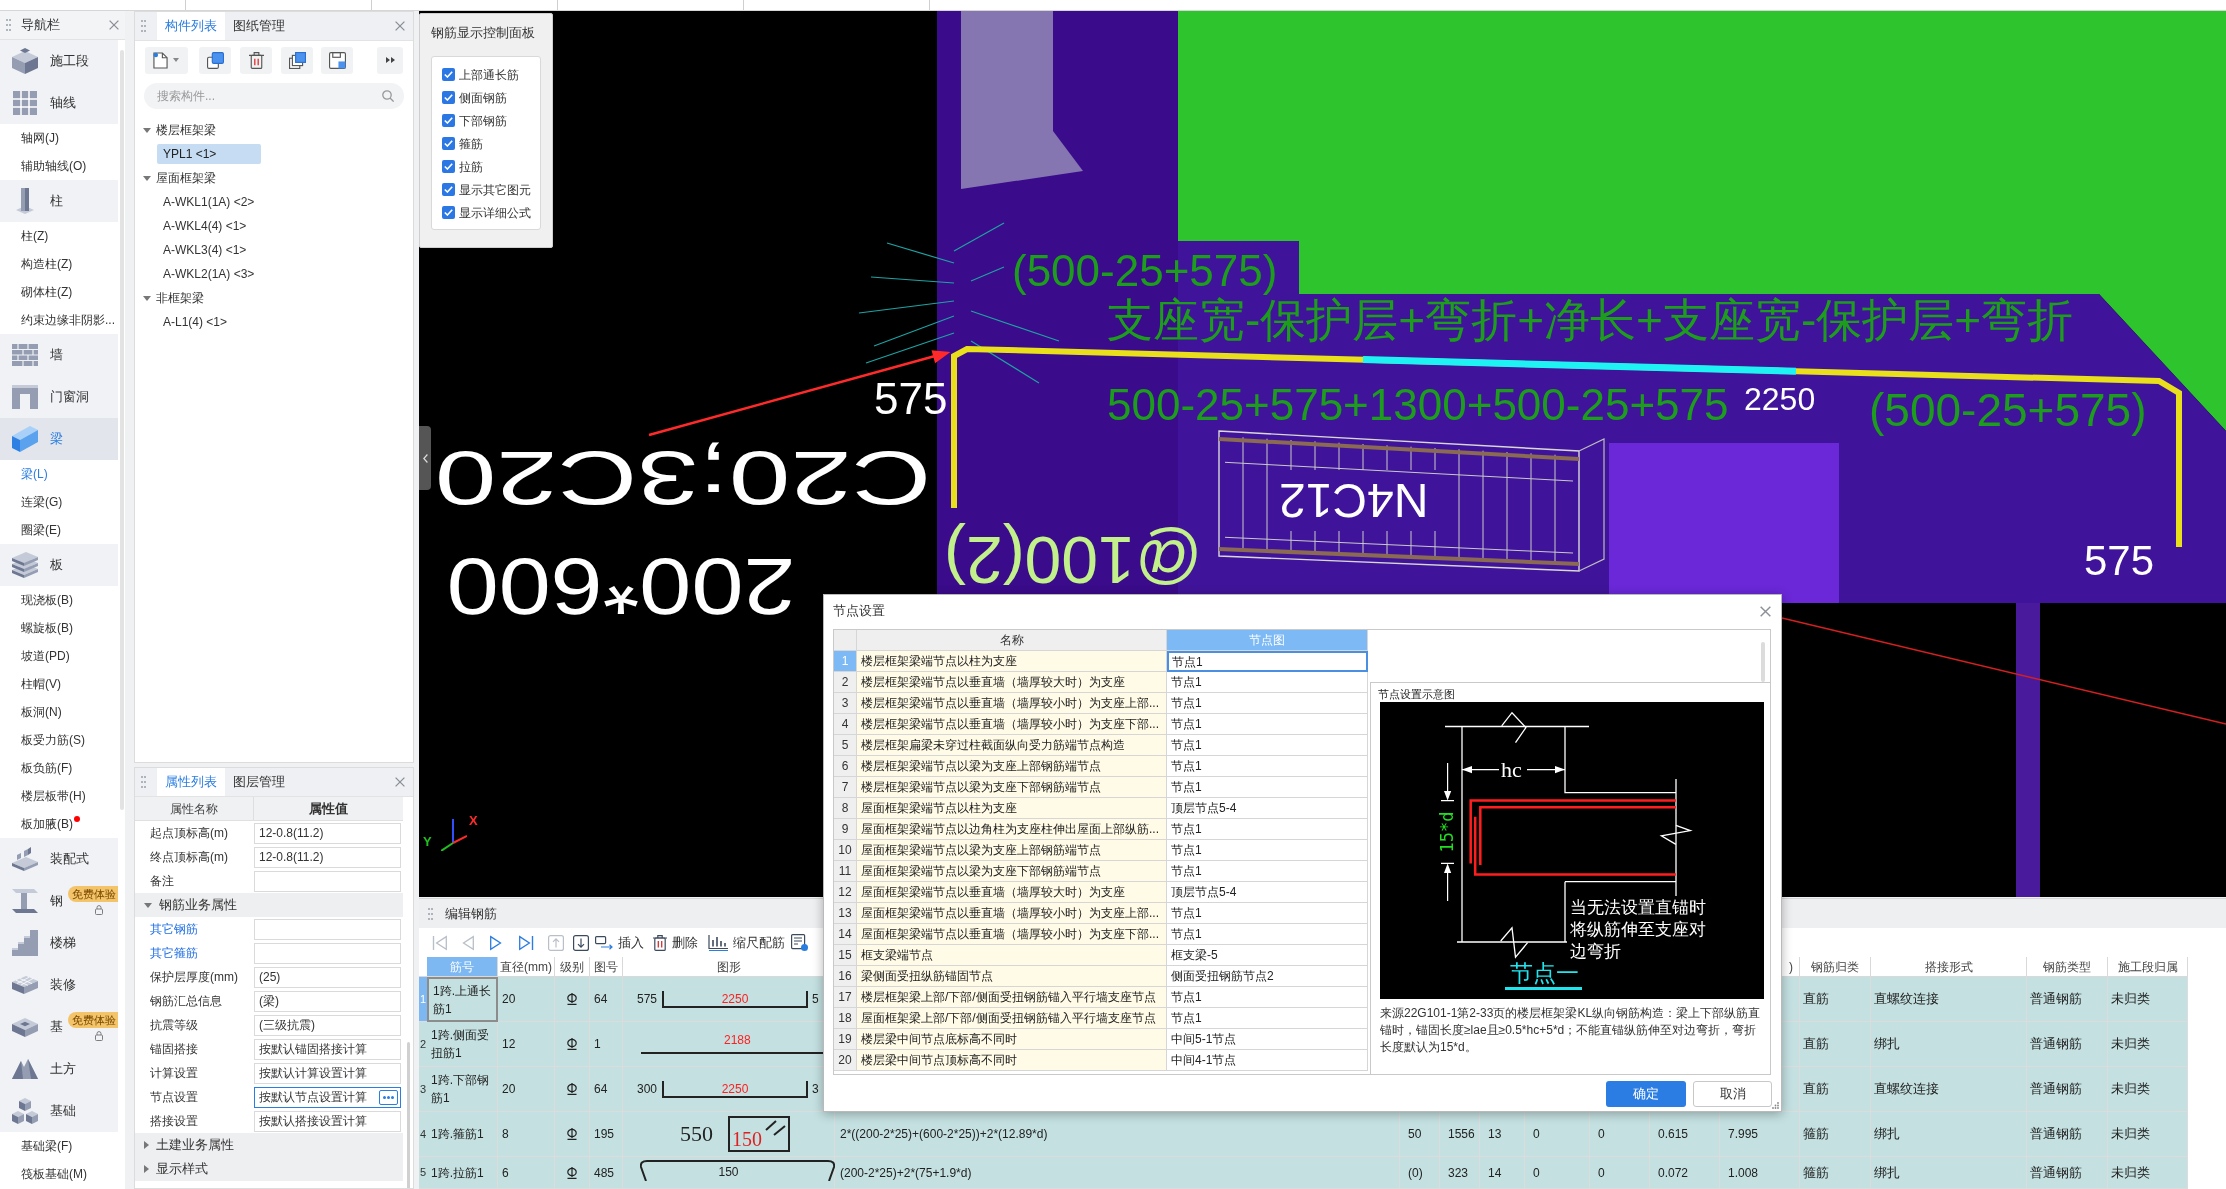 This screenshot has width=2226, height=1189. What do you see at coordinates (462, 1173) in the screenshot?
I see `table-cell: 1跨.拉筋1` at bounding box center [462, 1173].